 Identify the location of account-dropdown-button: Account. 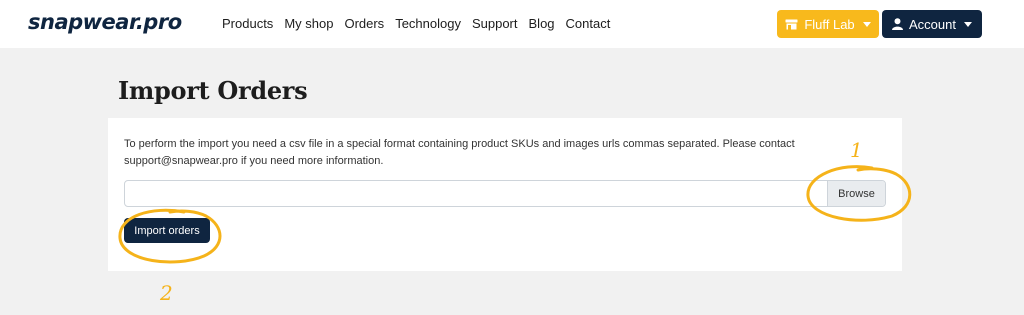
(932, 24).